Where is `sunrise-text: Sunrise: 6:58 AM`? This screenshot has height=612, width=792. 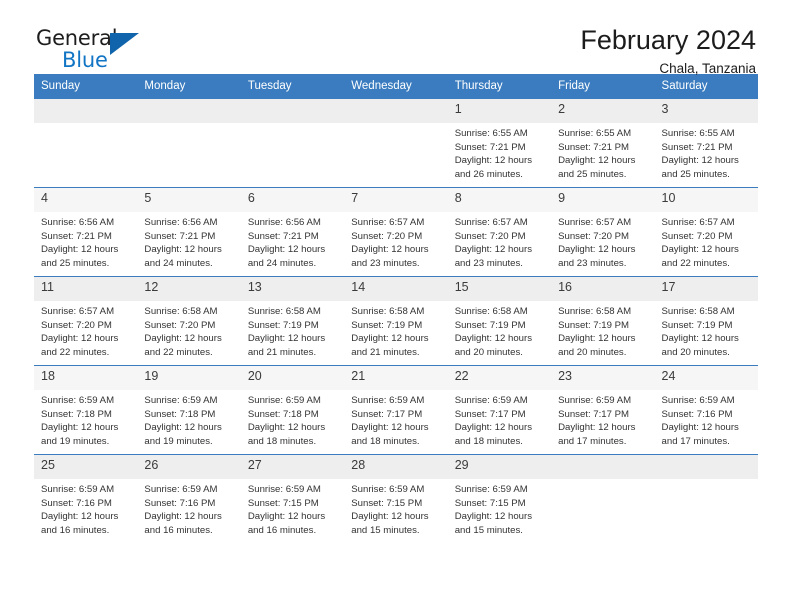
sunrise-text: Sunrise: 6:58 AM is located at coordinates (284, 311).